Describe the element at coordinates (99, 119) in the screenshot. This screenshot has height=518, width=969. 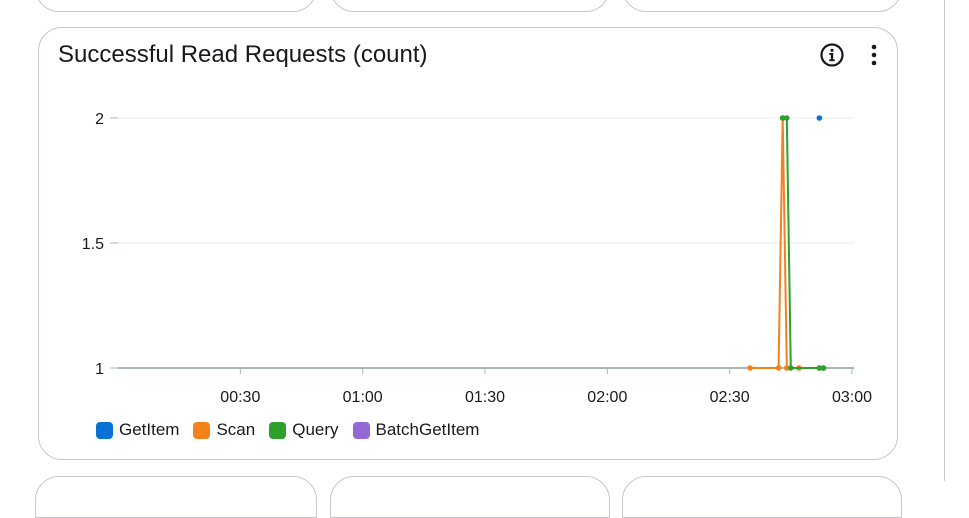
I see `y-tick-label: 2` at that location.